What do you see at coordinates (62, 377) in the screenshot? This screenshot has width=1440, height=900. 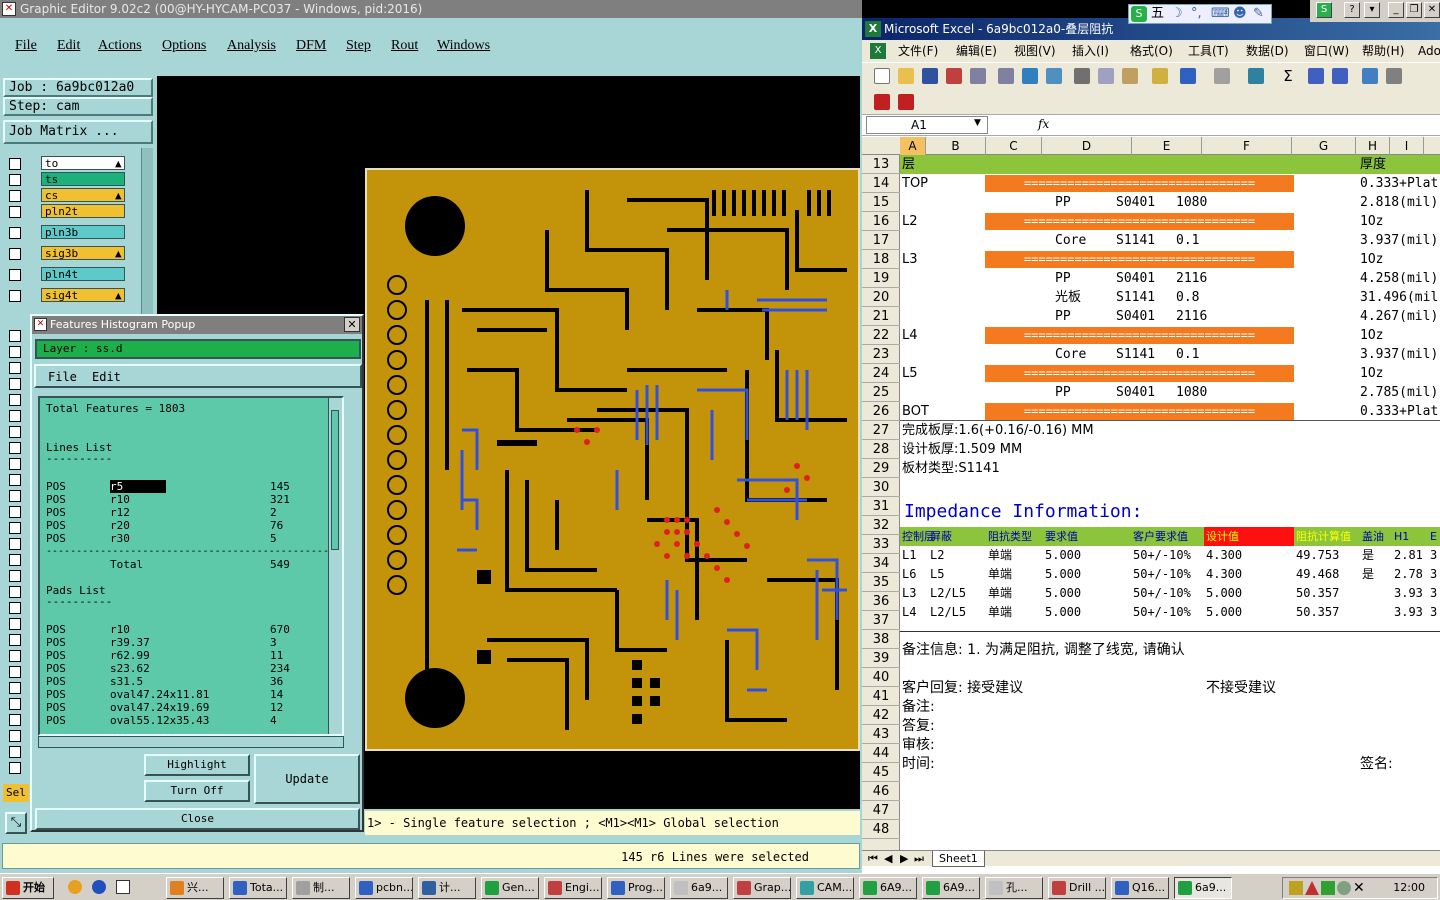 I see `popup-menu-file: File` at bounding box center [62, 377].